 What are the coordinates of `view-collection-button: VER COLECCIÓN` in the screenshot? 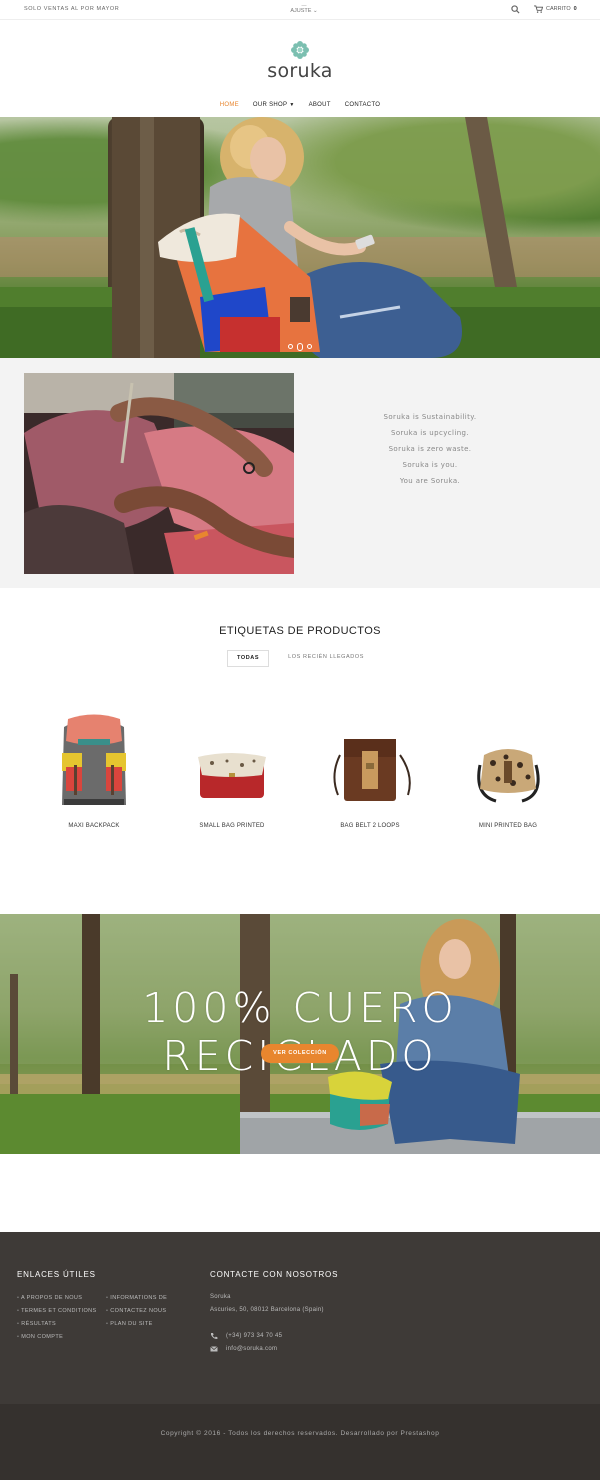 It's located at (300, 1053).